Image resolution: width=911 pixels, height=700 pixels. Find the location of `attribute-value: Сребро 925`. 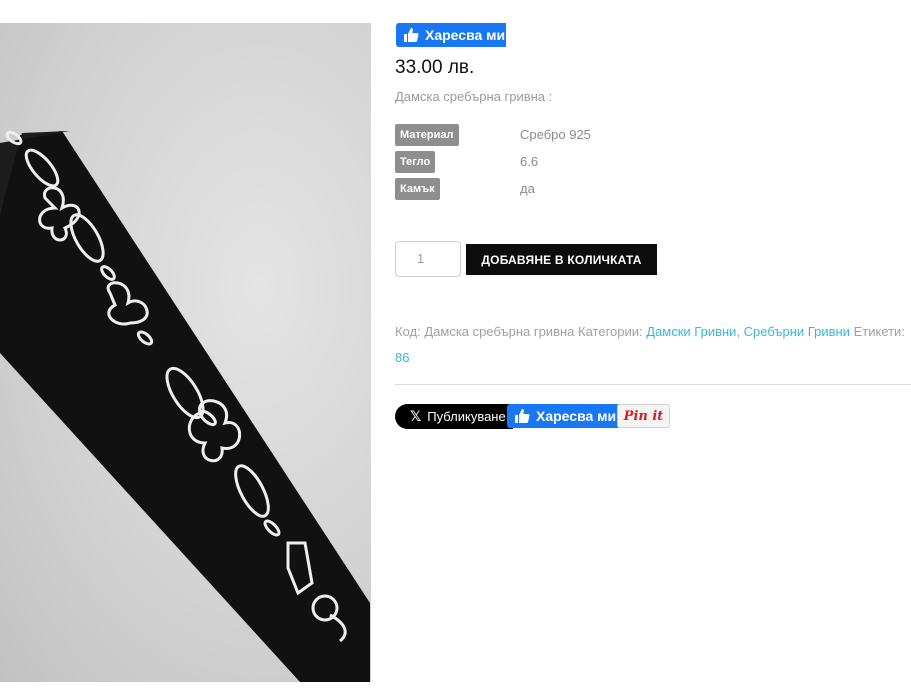

attribute-value: Сребро 925 is located at coordinates (555, 134).